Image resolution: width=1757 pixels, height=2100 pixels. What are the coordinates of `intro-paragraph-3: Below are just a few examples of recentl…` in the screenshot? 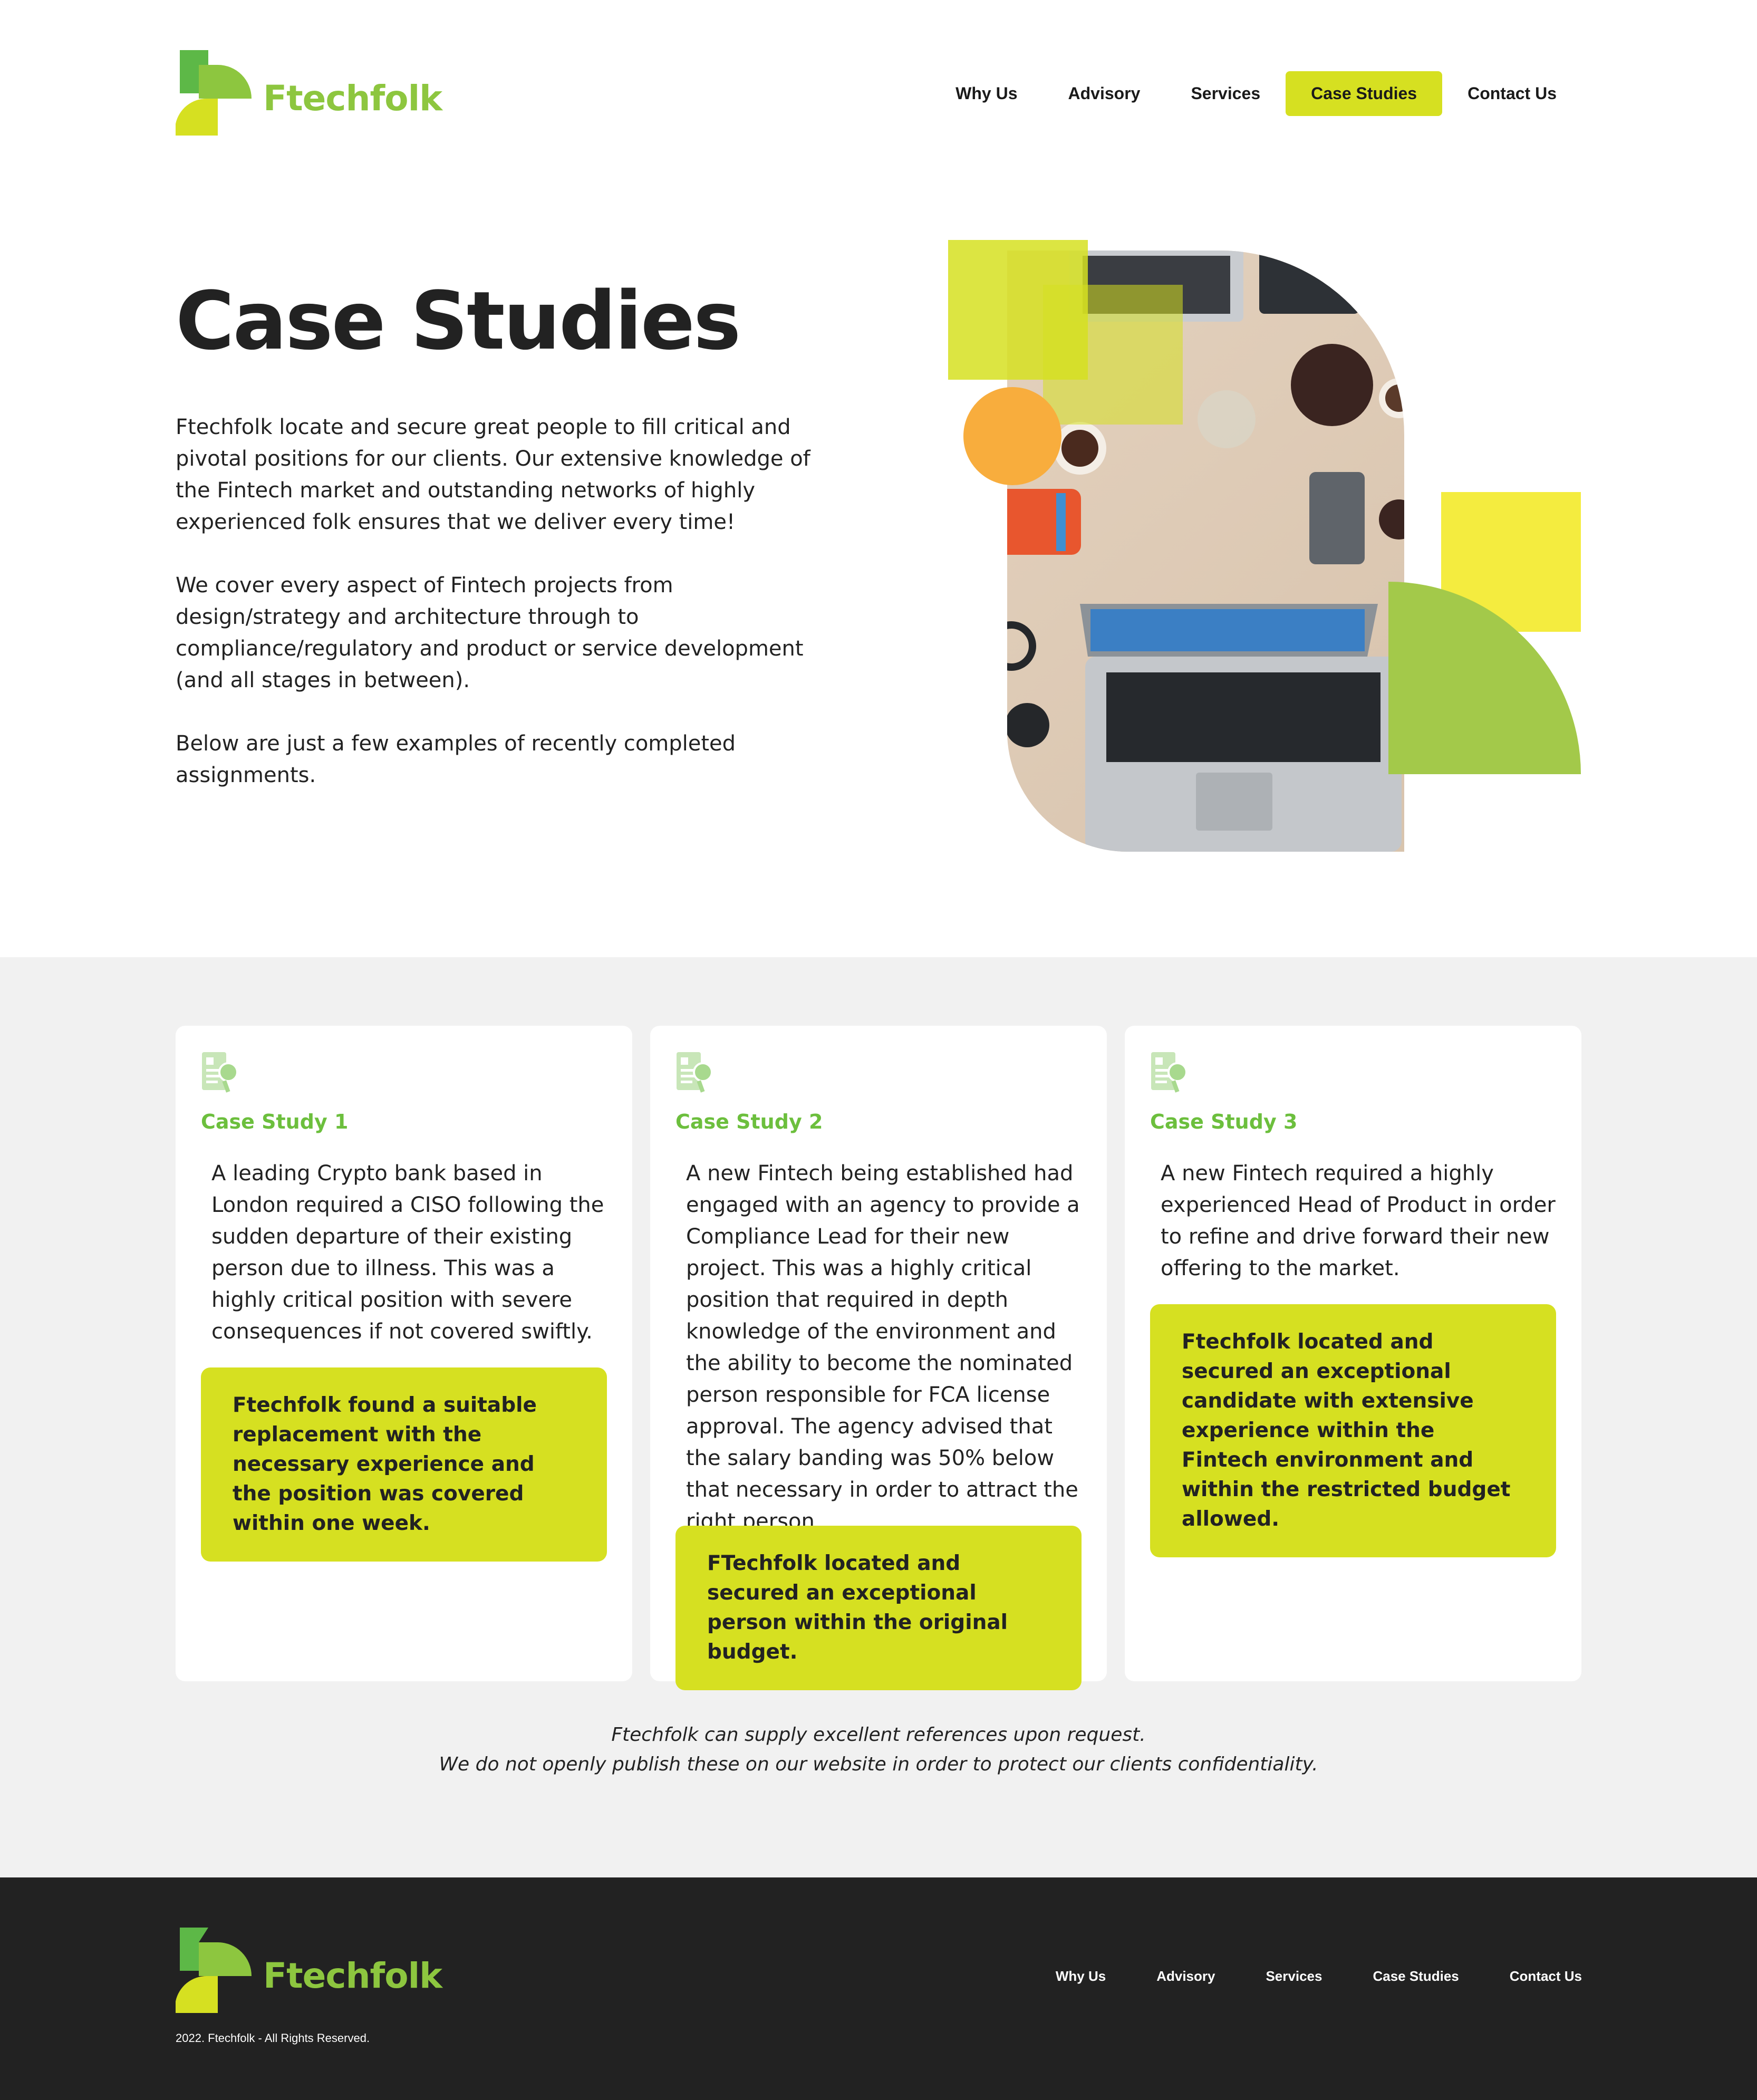 It's located at (456, 759).